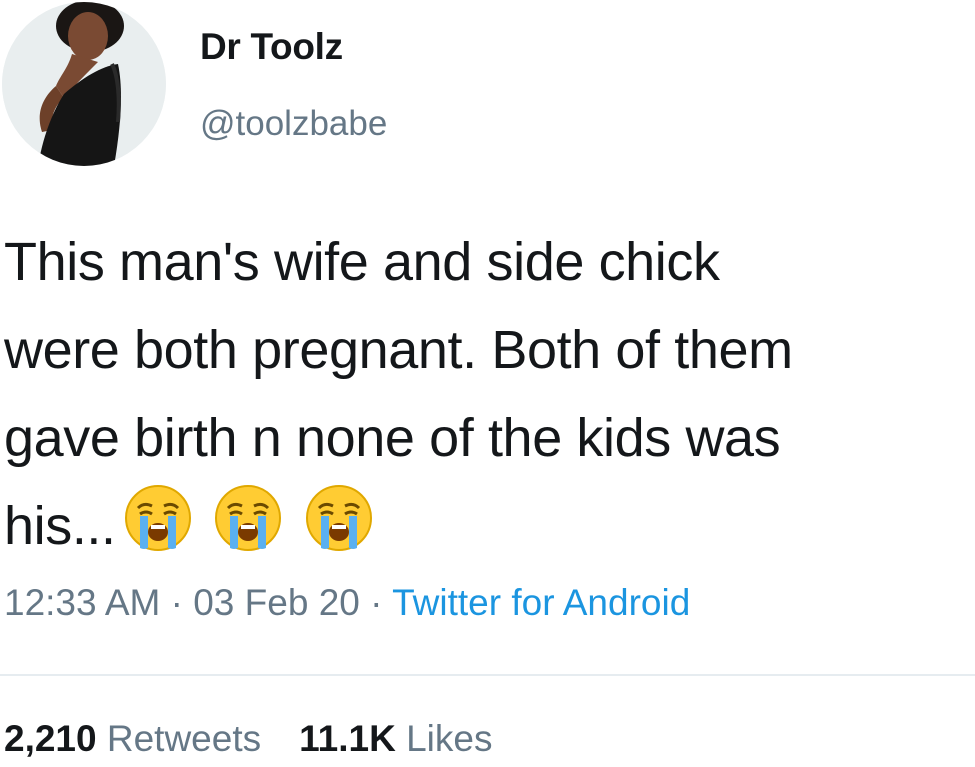 This screenshot has width=975, height=767. Describe the element at coordinates (362, 262) in the screenshot. I see `tweet-text-line: This man's wife and side chick` at that location.